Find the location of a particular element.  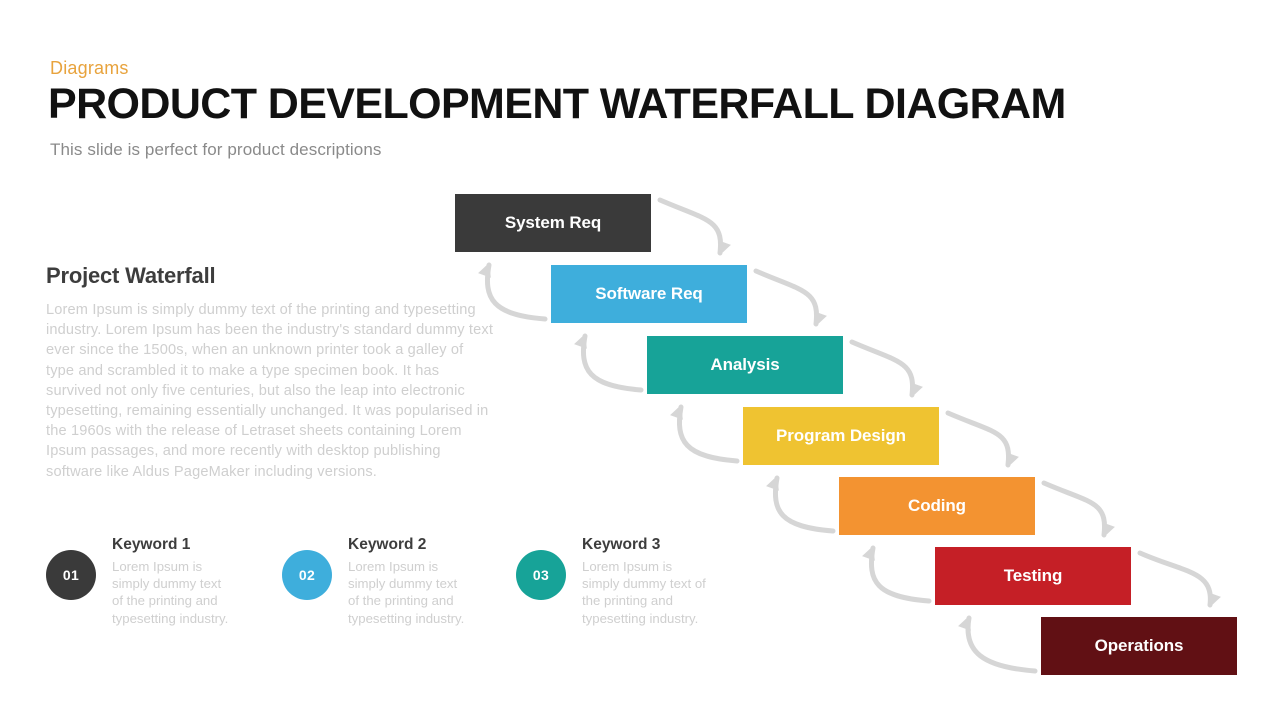

waterfall-stage-2: Software Req is located at coordinates (649, 294).